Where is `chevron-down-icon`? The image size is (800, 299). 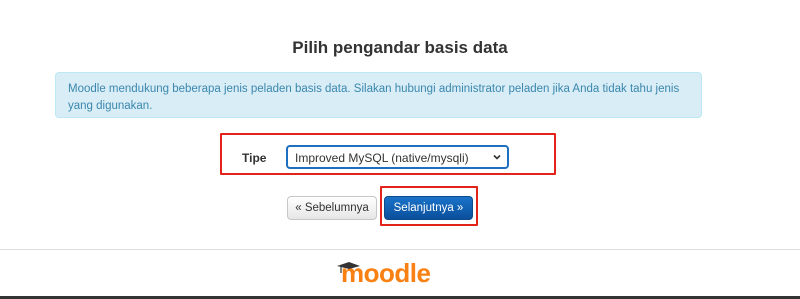
chevron-down-icon is located at coordinates (497, 157).